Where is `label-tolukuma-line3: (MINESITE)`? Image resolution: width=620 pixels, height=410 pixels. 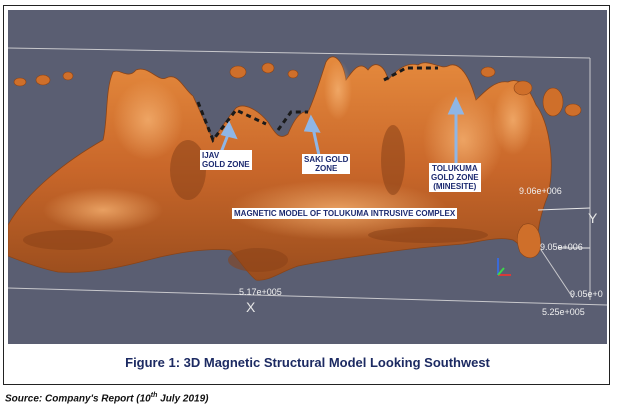 label-tolukuma-line3: (MINESITE) is located at coordinates (455, 186).